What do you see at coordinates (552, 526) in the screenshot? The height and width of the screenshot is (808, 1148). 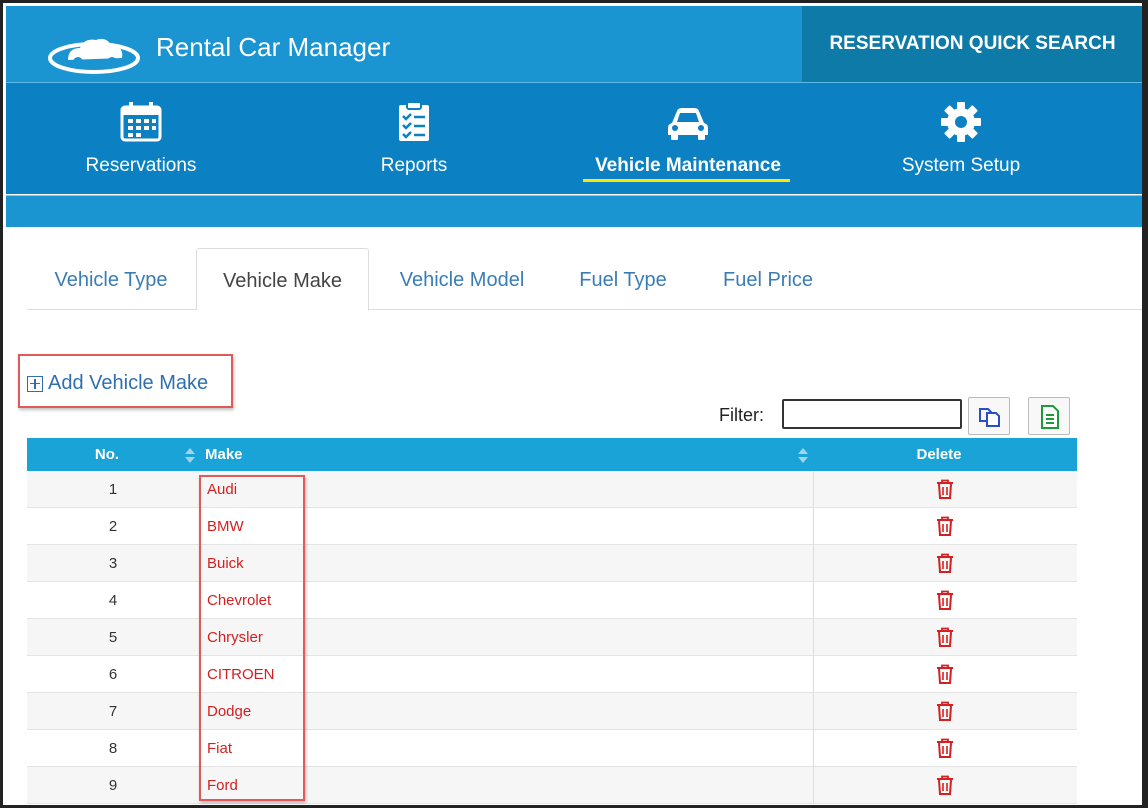 I see `table-row: 2 BMW` at bounding box center [552, 526].